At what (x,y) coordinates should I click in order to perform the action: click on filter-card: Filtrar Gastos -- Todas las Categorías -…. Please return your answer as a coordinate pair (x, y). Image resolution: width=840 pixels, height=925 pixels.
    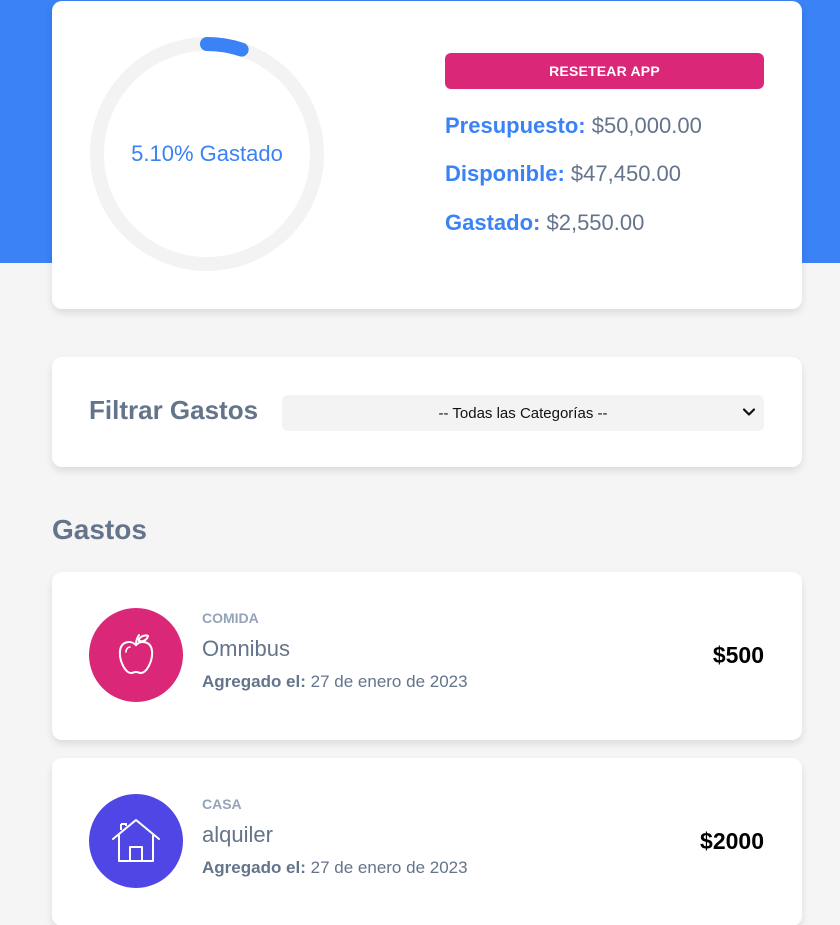
    Looking at the image, I should click on (427, 412).